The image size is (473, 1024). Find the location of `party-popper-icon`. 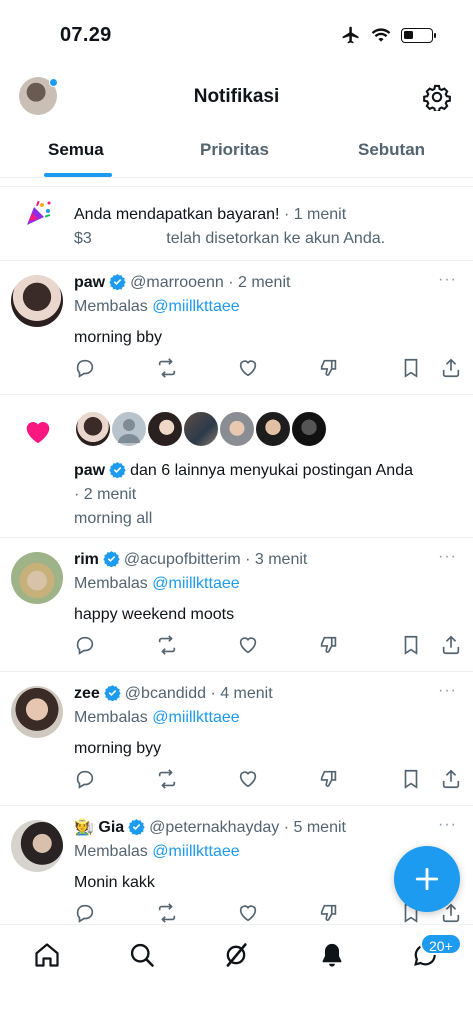

party-popper-icon is located at coordinates (39, 212).